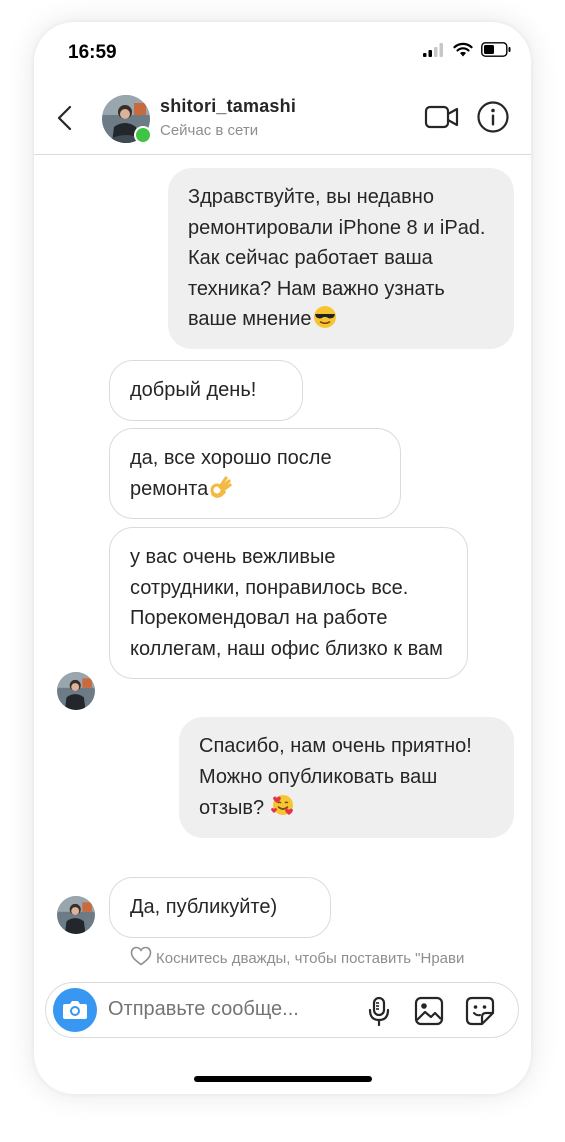  I want to click on online-status: Сейчас в сети, so click(209, 130).